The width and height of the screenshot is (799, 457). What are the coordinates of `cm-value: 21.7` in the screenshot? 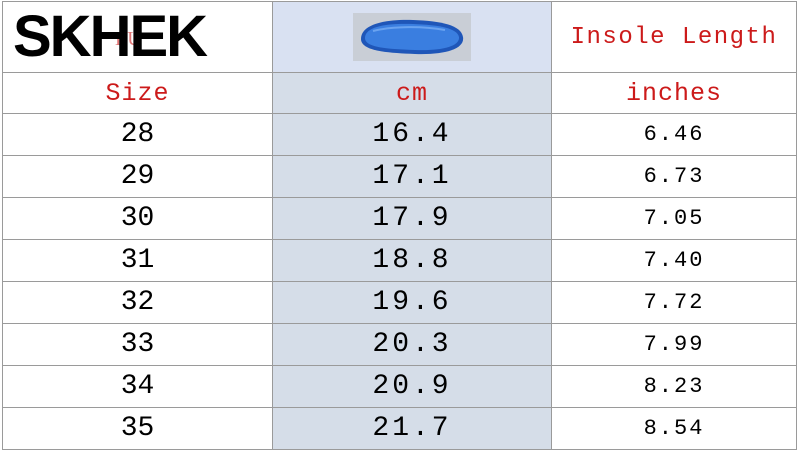 It's located at (412, 428).